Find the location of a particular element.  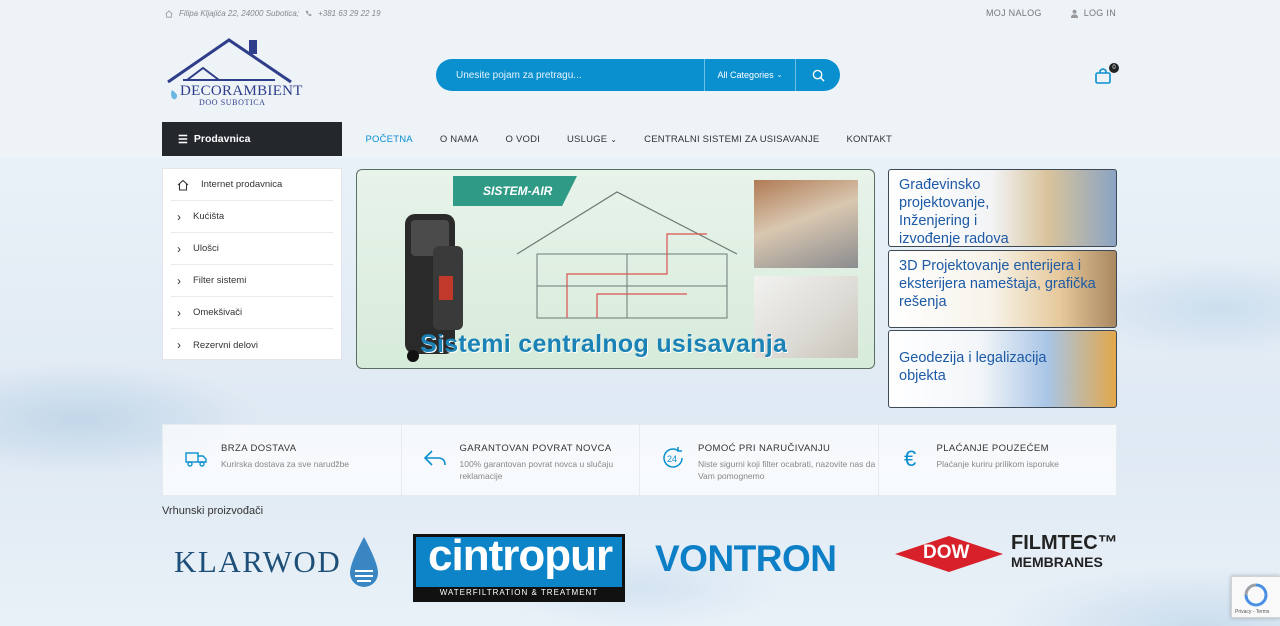

brand-cintropur: cintropur WATERFILTRATION & TREATMENT is located at coordinates (519, 566).